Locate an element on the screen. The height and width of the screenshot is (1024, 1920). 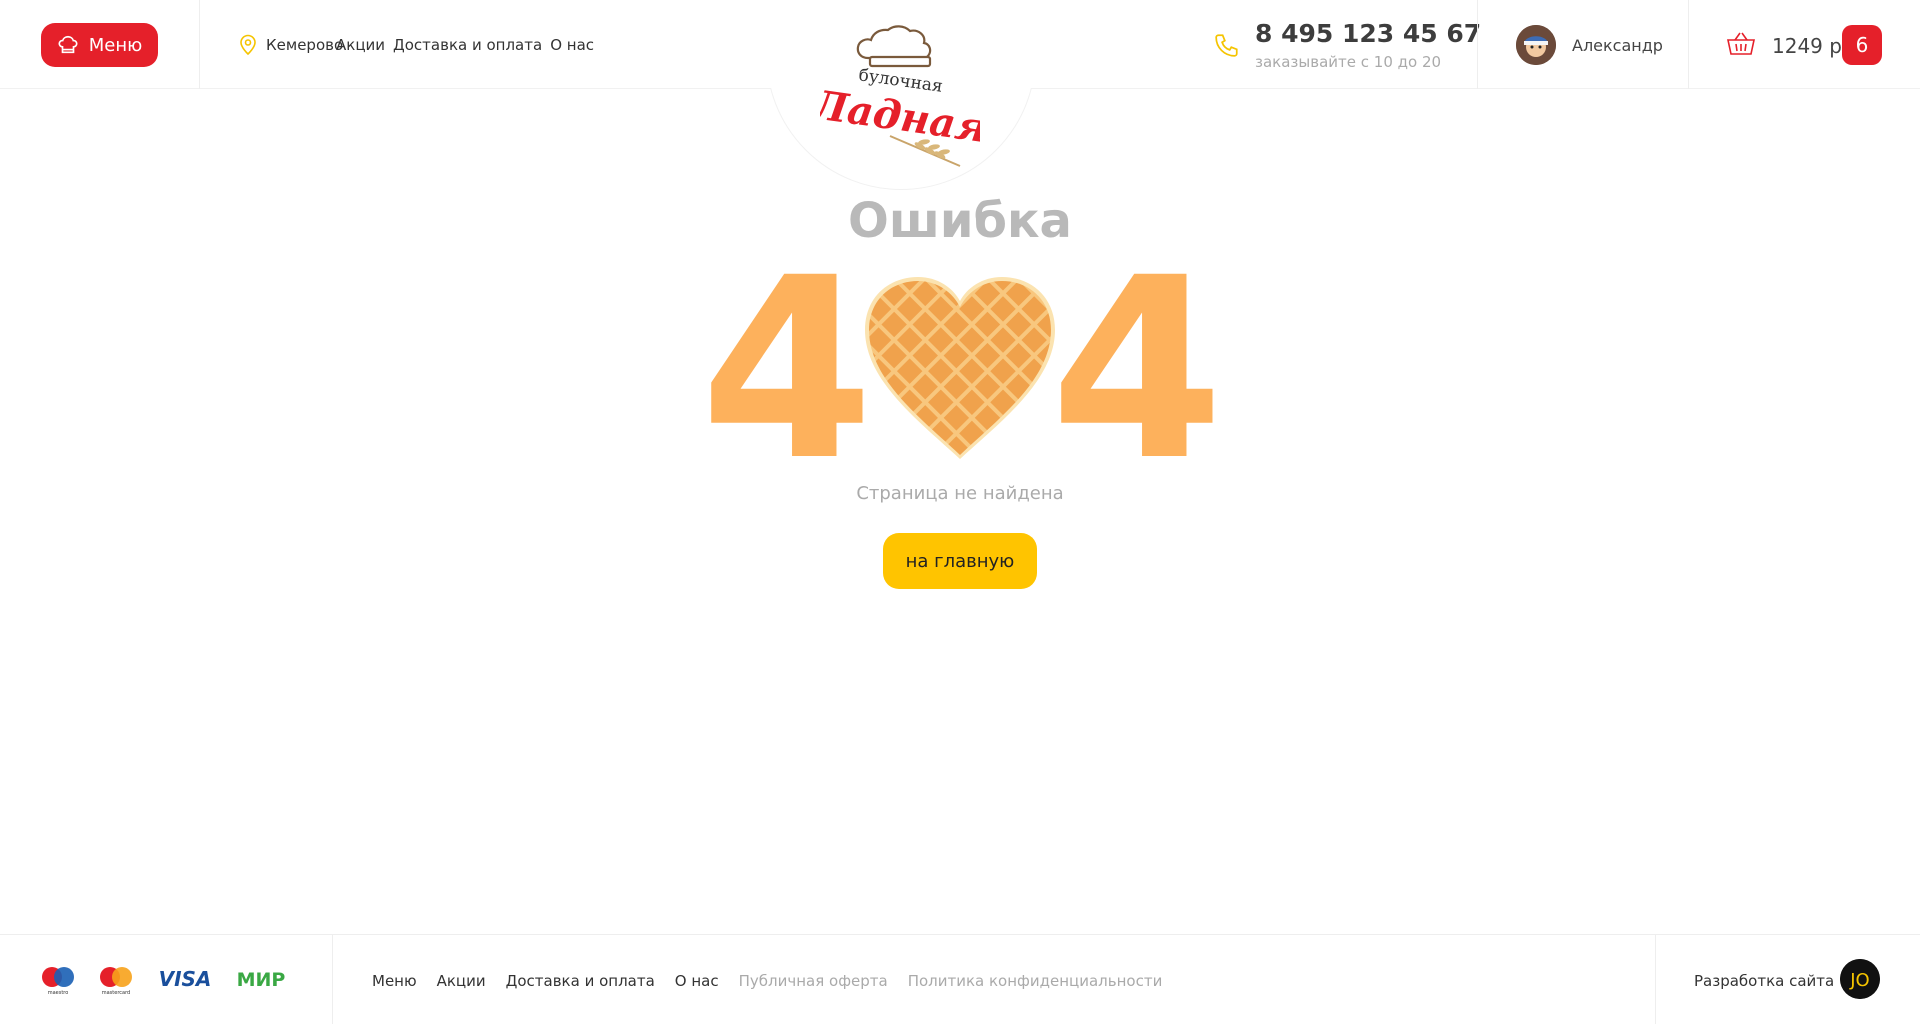
city-label: Кемерово is located at coordinates (305, 45).